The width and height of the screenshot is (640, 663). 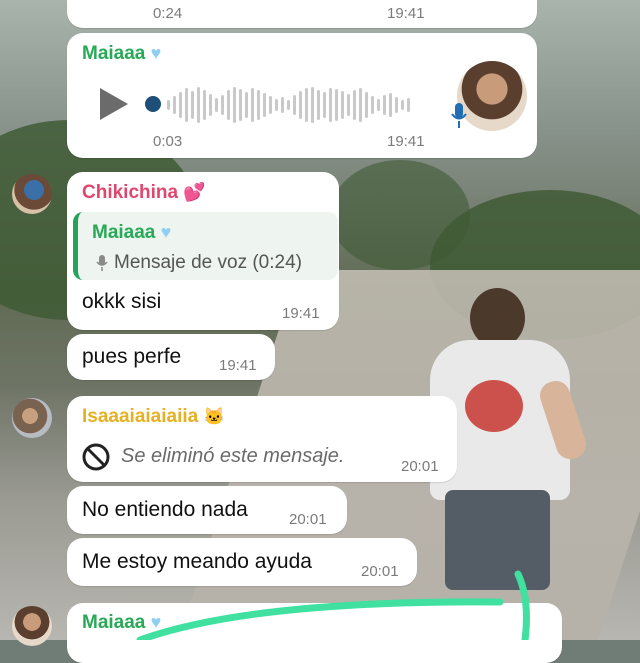 What do you see at coordinates (205, 246) in the screenshot?
I see `quoted-message: Maiaaa ♥ Mensaje de voz (0:24)` at bounding box center [205, 246].